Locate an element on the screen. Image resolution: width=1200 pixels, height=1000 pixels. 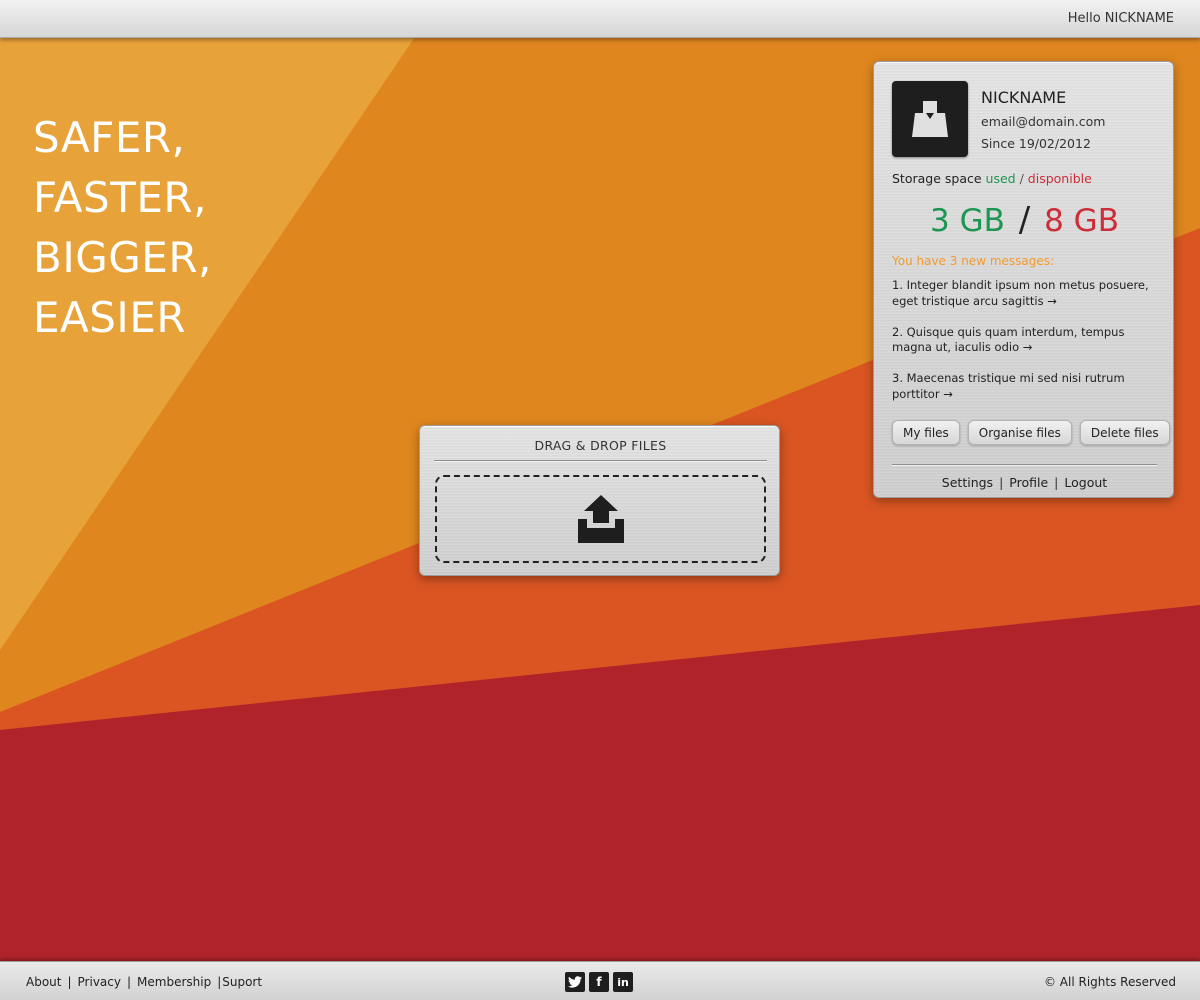
upload-tray-icon is located at coordinates (600, 519).